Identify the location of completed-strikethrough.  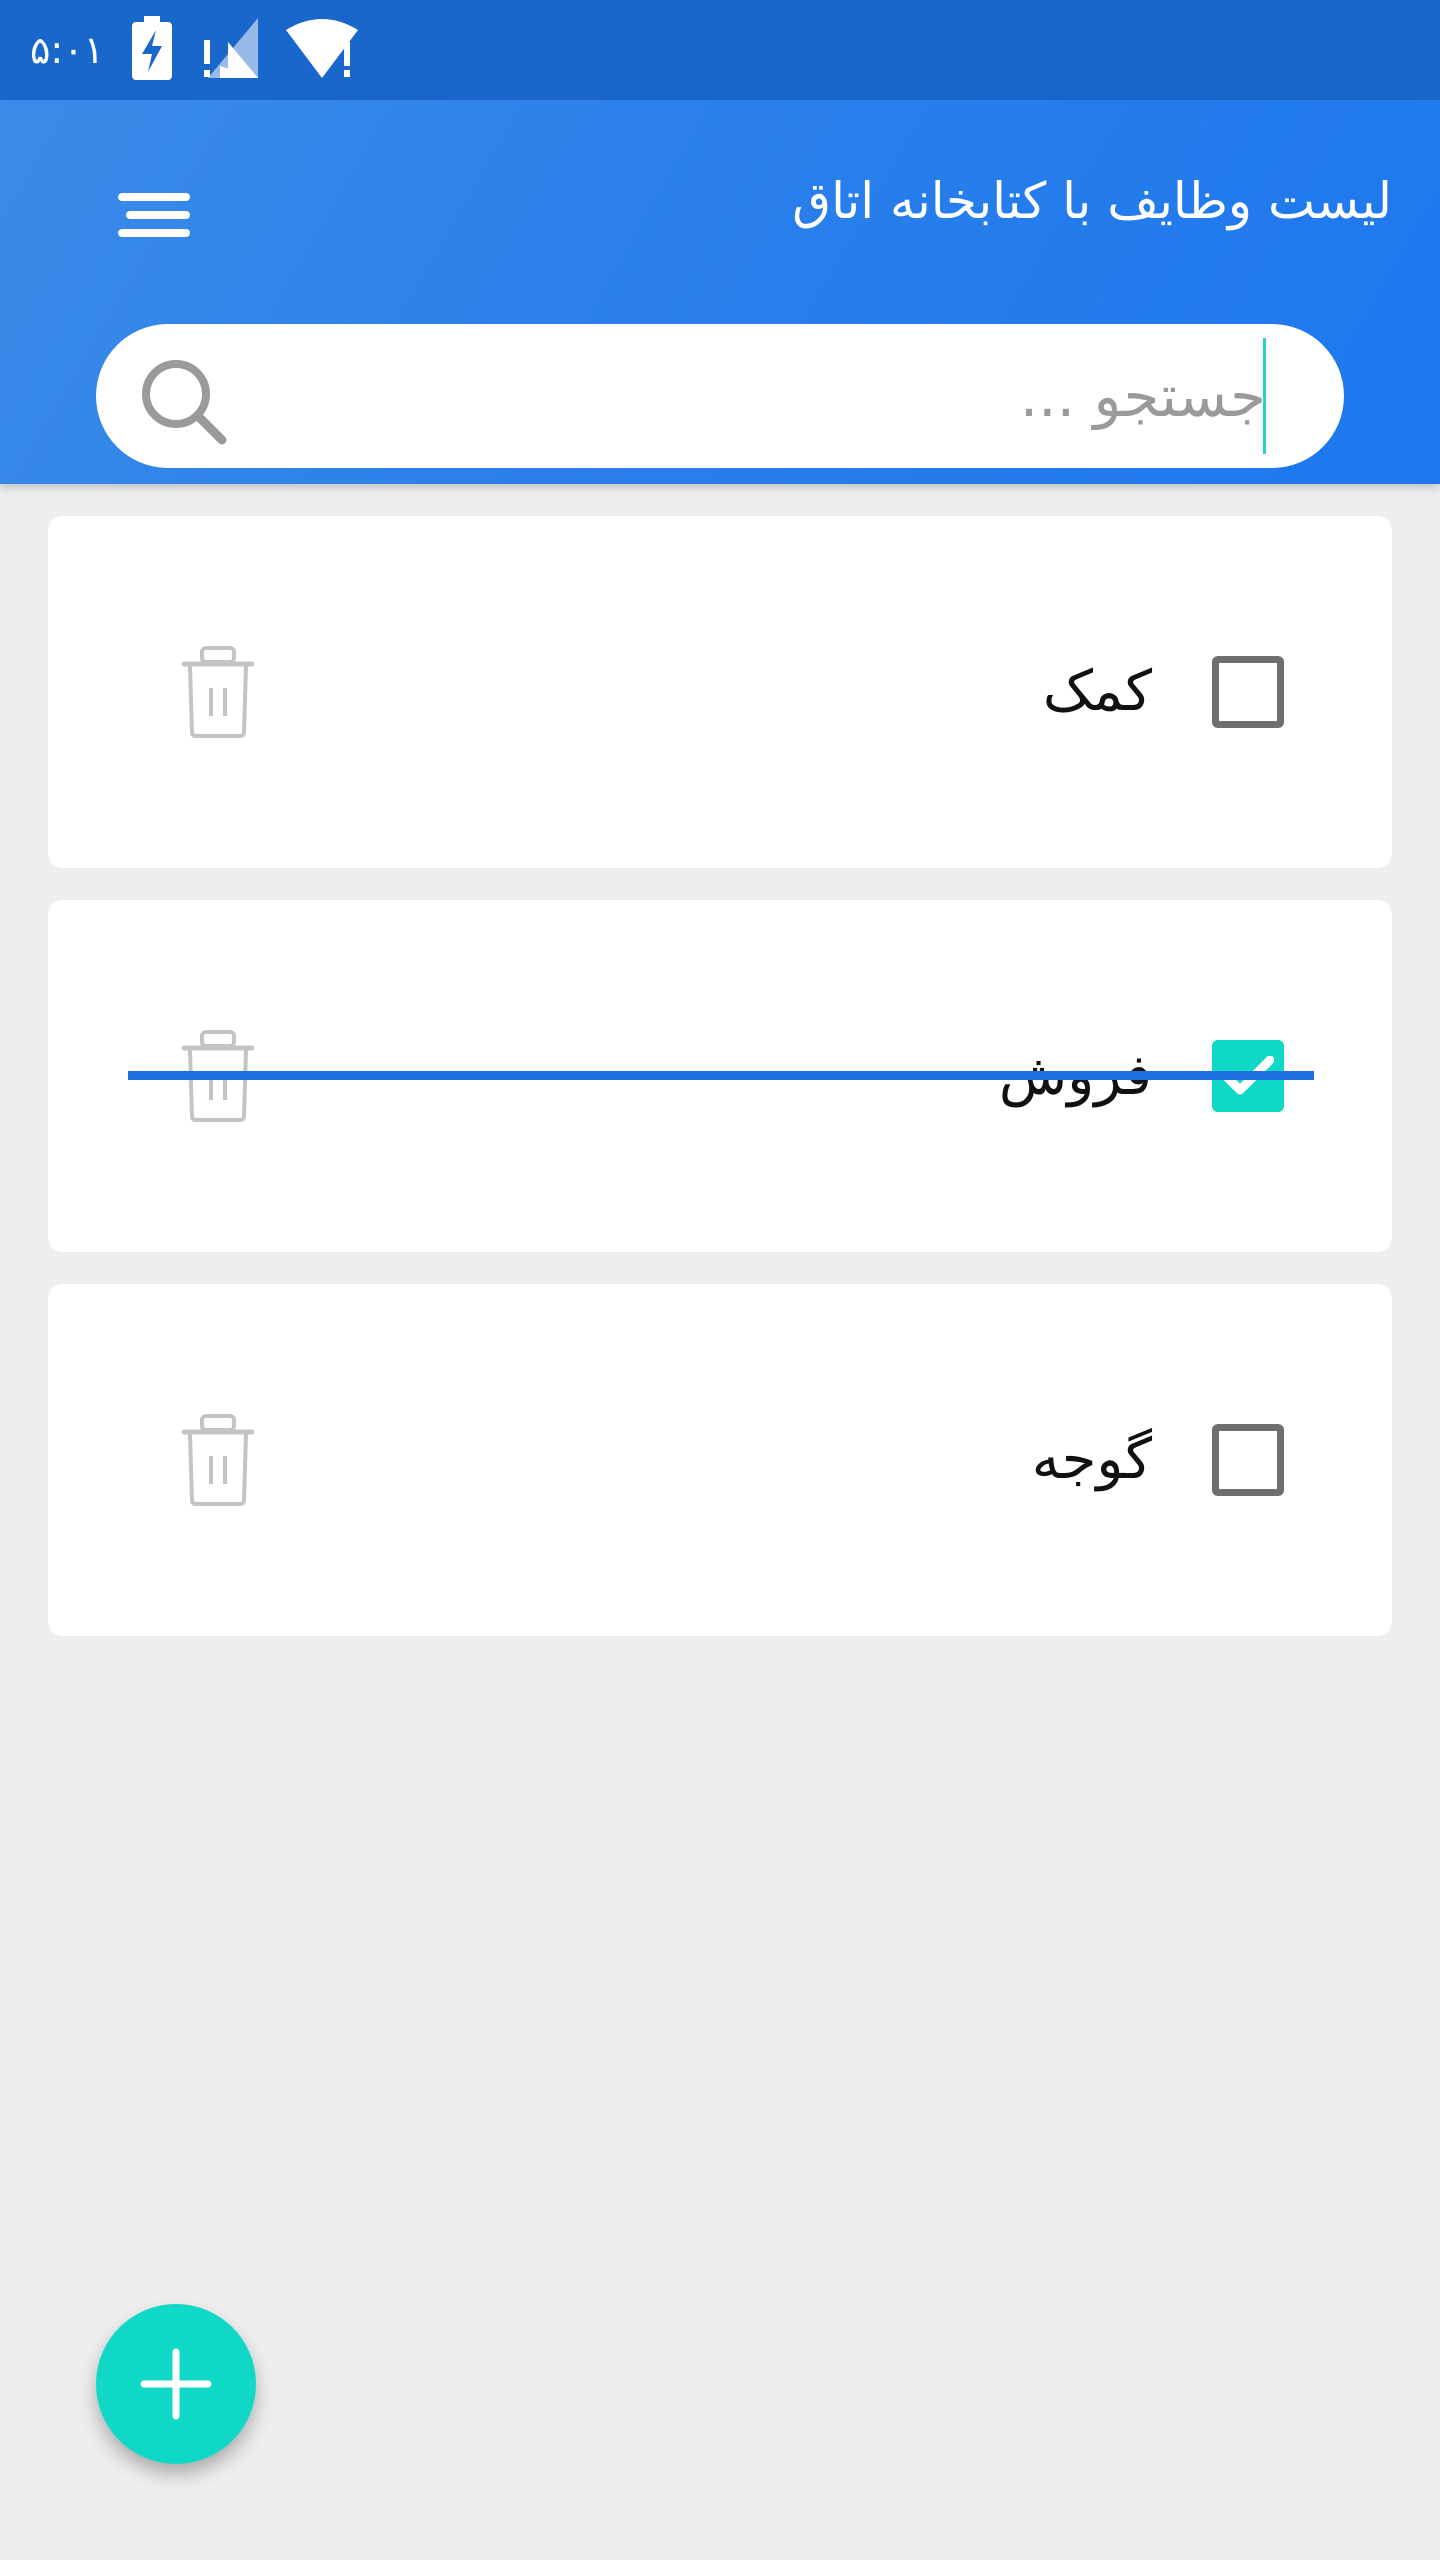
(721, 1075).